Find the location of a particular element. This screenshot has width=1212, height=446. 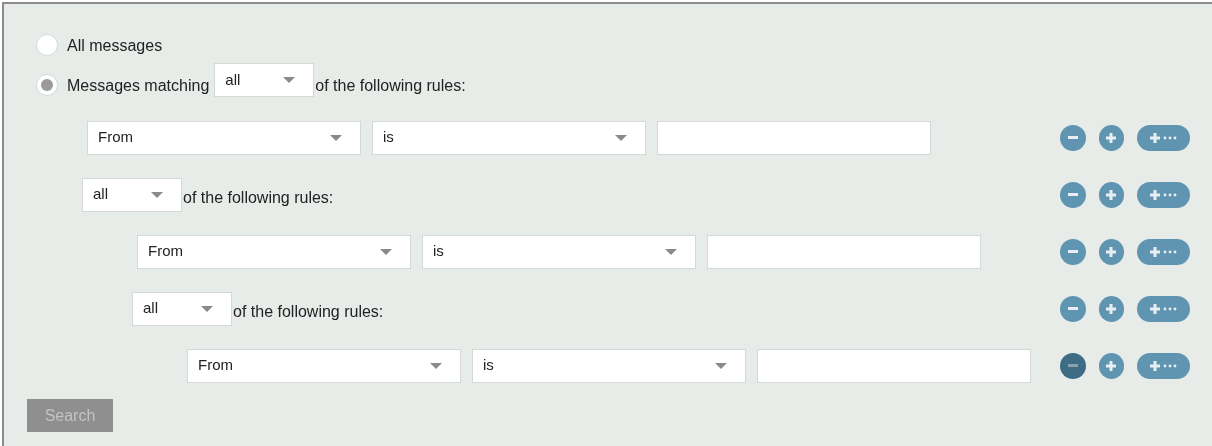

rules-label: of the following rules: is located at coordinates (390, 86).